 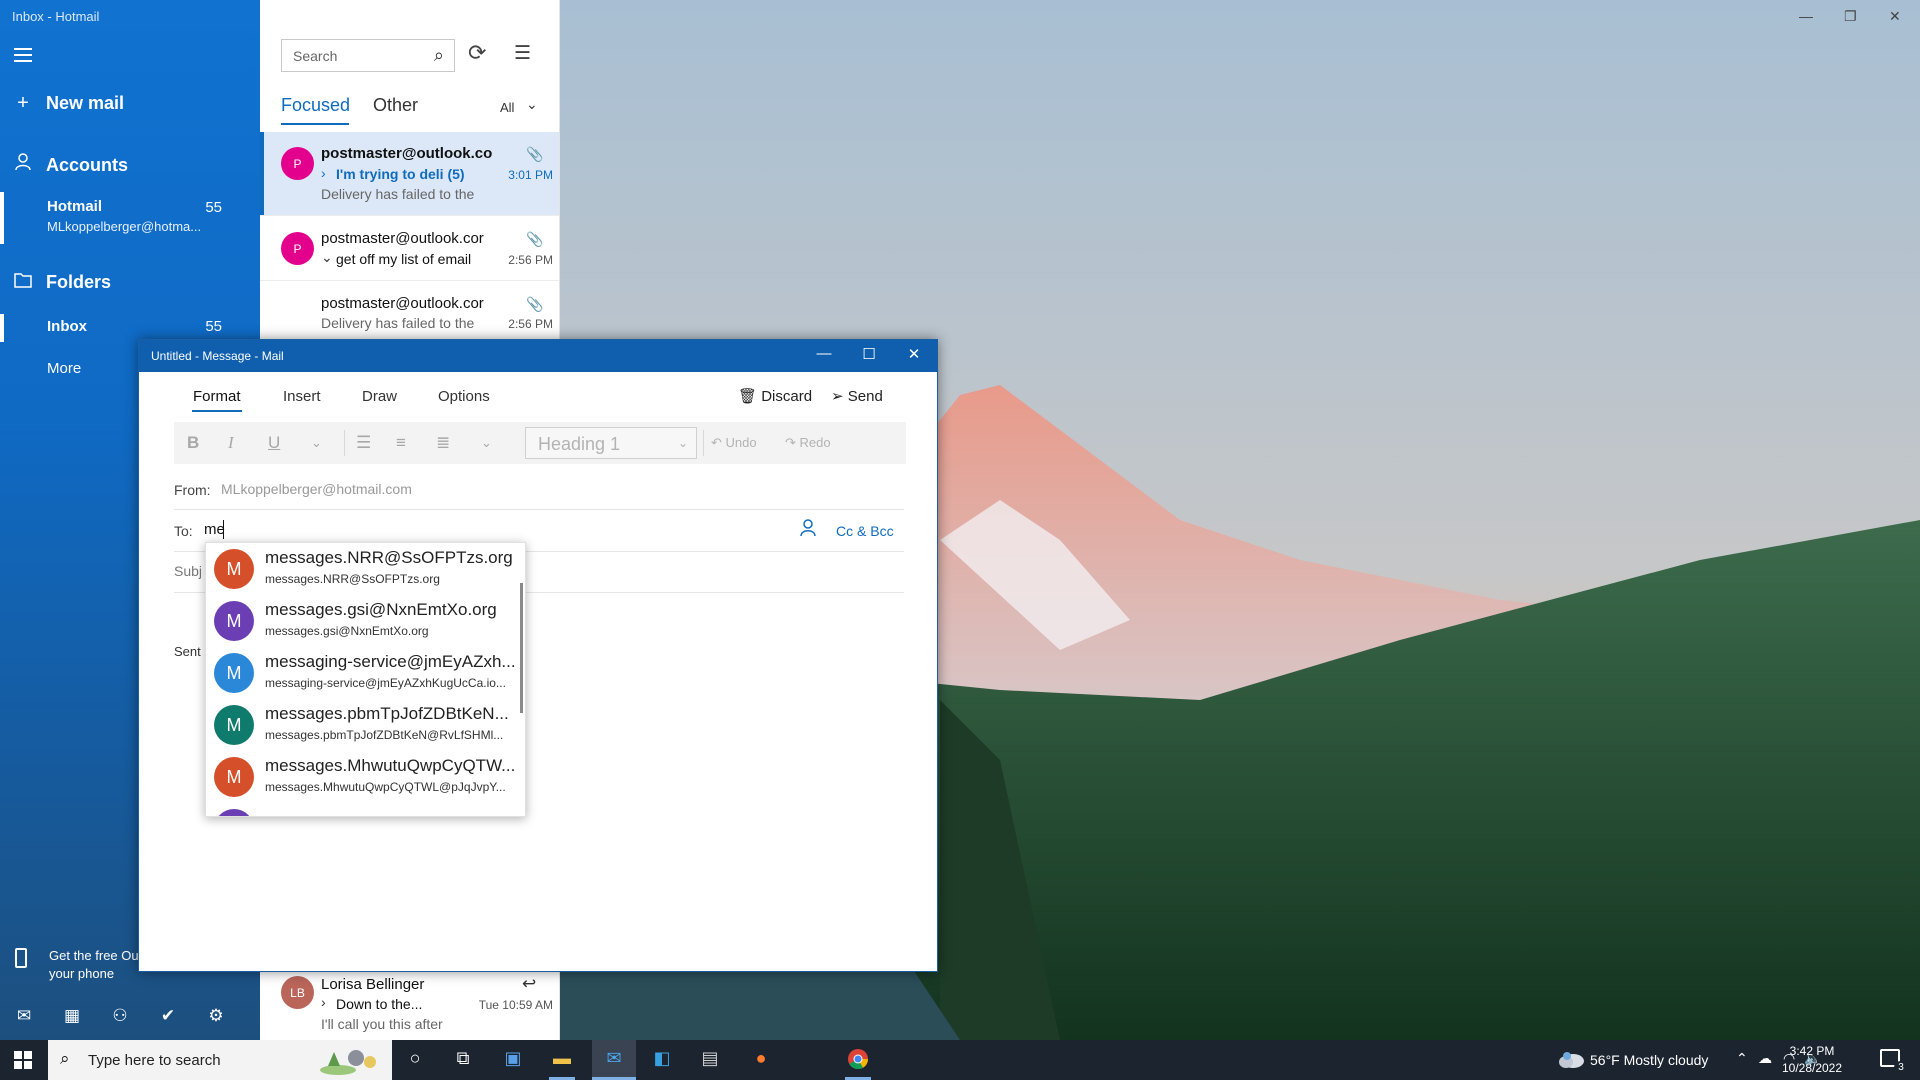 What do you see at coordinates (130, 165) in the screenshot?
I see `accounts-button: Accounts` at bounding box center [130, 165].